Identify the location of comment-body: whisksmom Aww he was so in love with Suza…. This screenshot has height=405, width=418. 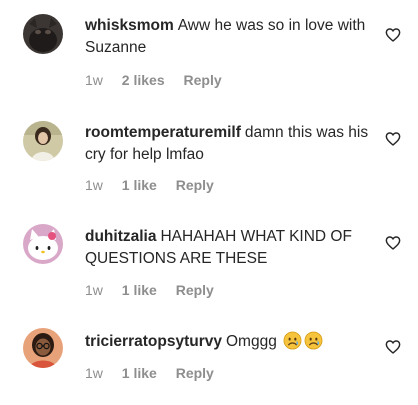
(227, 37).